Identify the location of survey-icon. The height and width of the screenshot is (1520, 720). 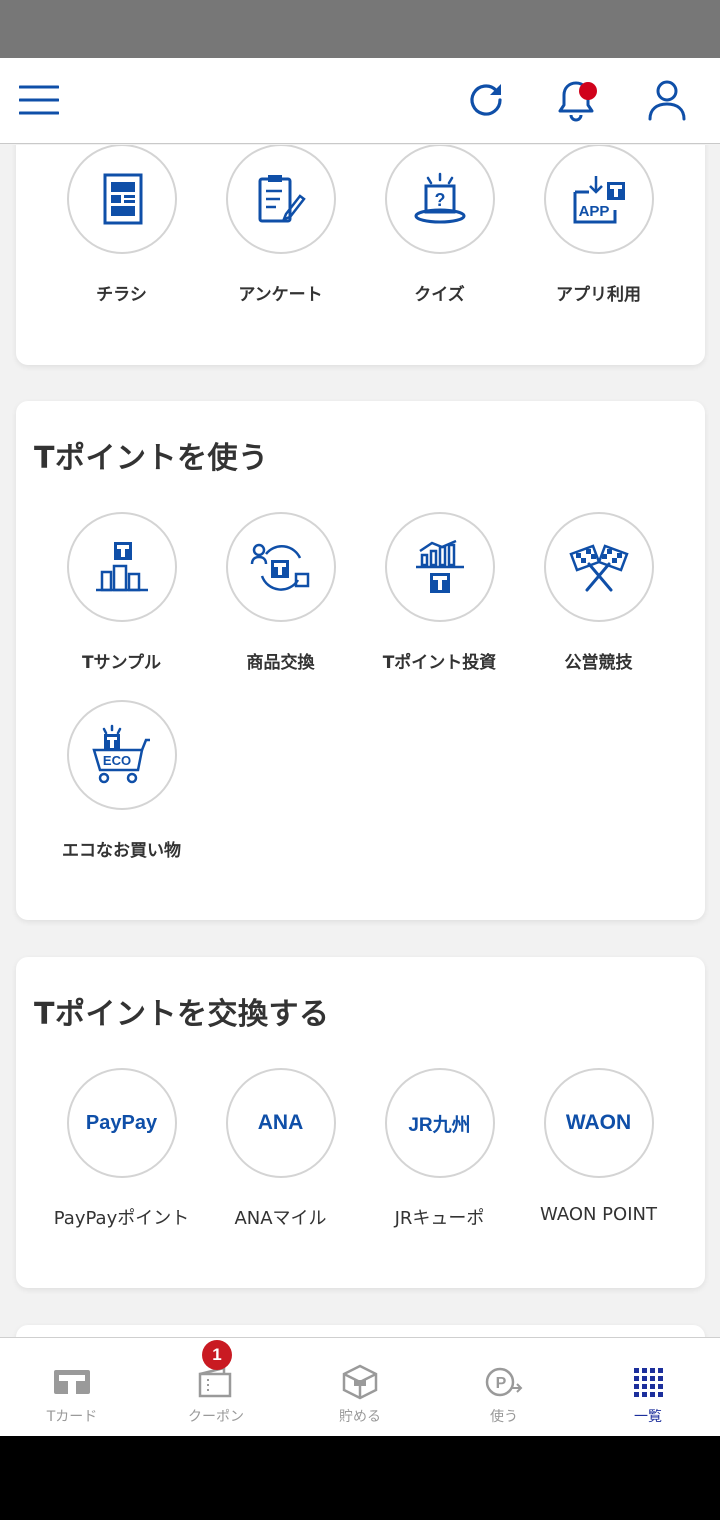
(282, 199).